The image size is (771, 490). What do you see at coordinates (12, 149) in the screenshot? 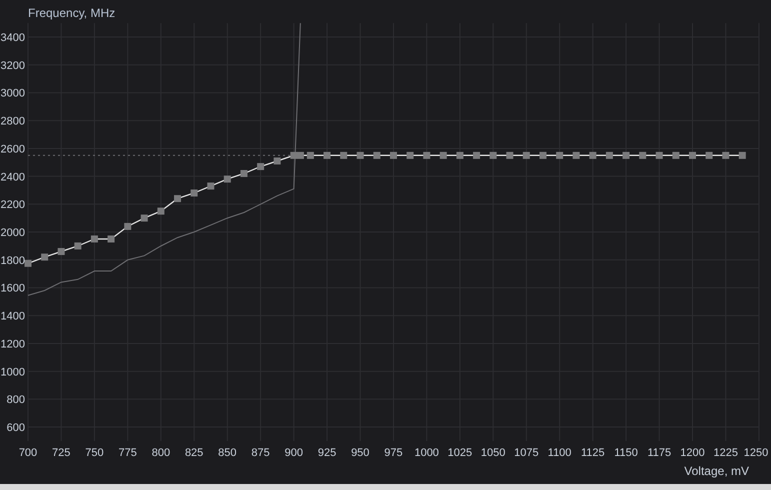
I see `y-tick-label: 2600` at bounding box center [12, 149].